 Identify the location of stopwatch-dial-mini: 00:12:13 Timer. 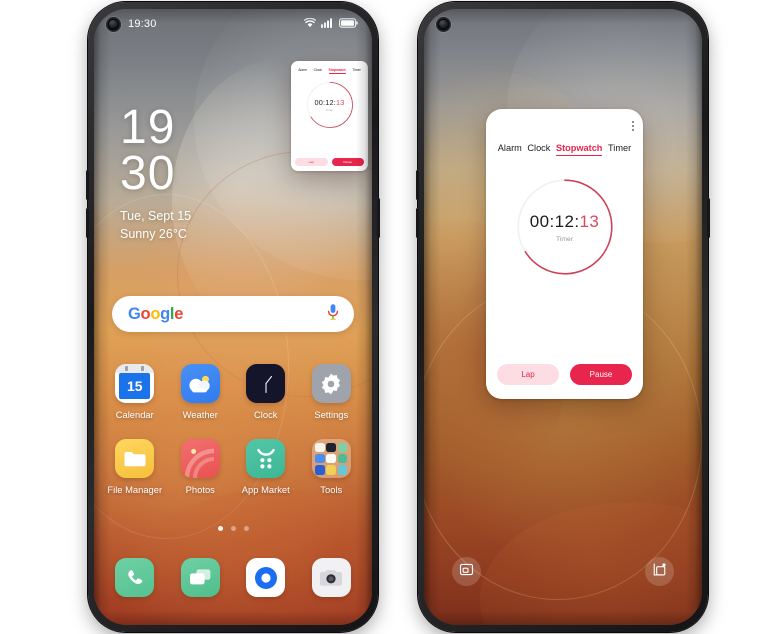
(330, 105).